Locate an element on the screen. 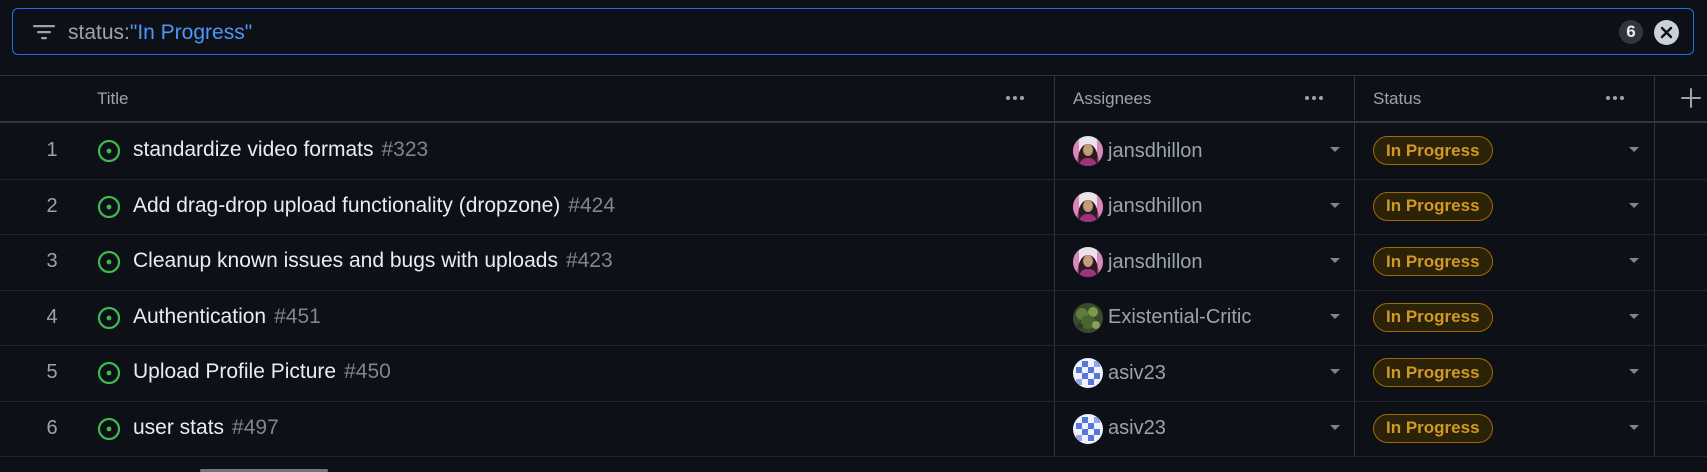 The image size is (1707, 472). column-menu-title is located at coordinates (1015, 98).